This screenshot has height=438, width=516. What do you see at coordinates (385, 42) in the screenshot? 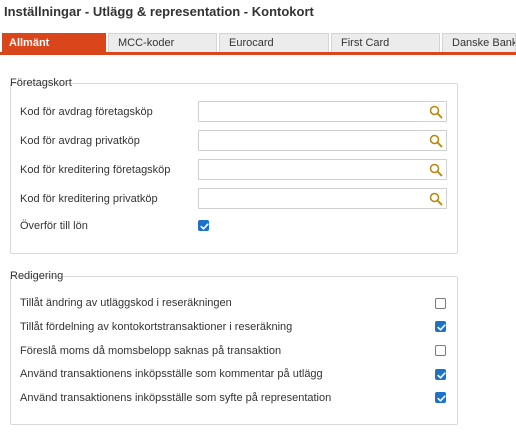
I see `tab-first-card: First Card` at bounding box center [385, 42].